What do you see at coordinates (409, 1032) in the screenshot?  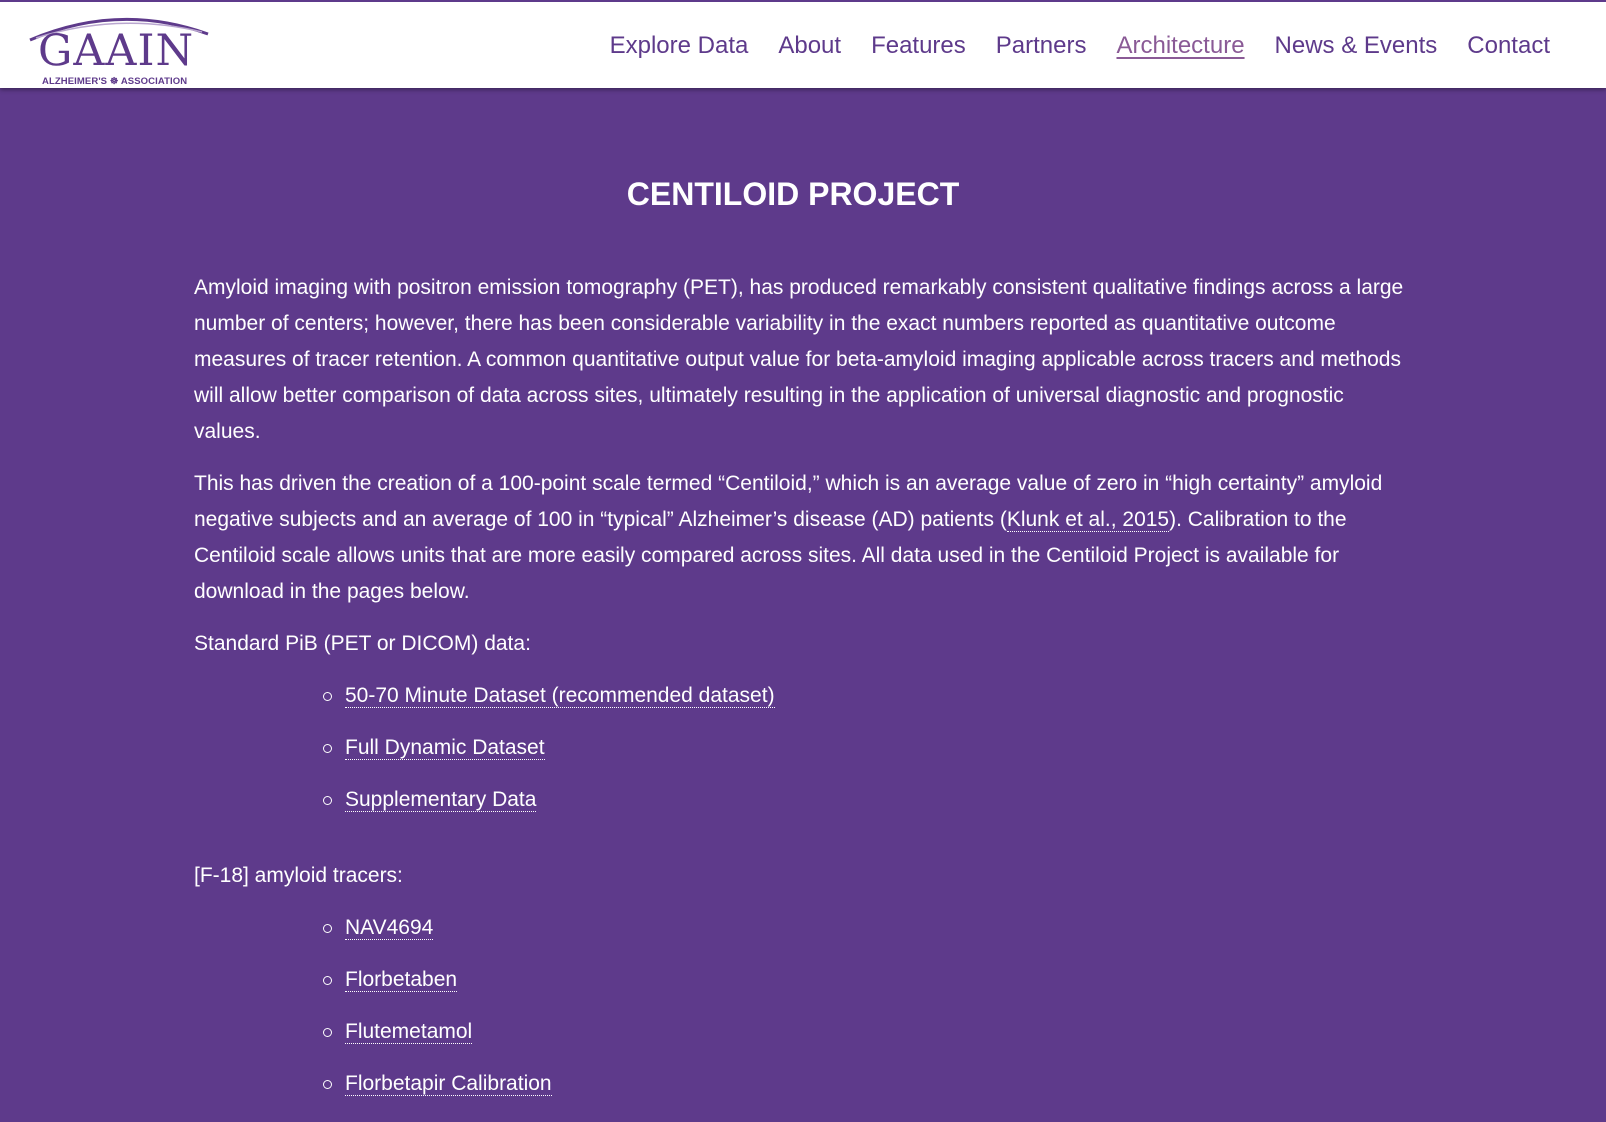 I see `flutemetamol-link: Flutemetamol` at bounding box center [409, 1032].